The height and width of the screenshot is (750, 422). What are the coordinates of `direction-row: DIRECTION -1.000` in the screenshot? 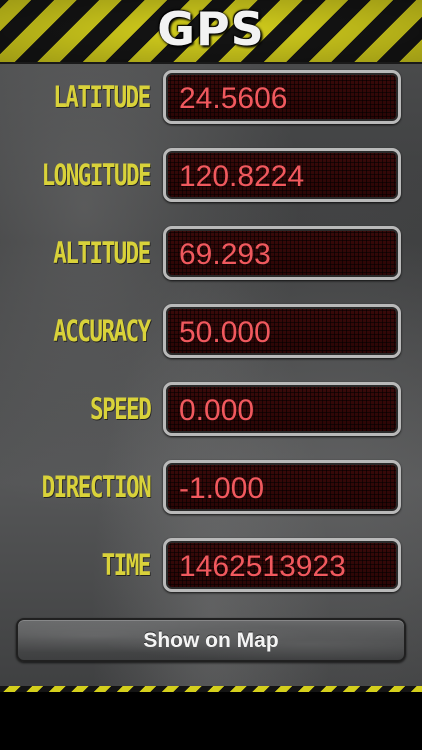 It's located at (211, 487).